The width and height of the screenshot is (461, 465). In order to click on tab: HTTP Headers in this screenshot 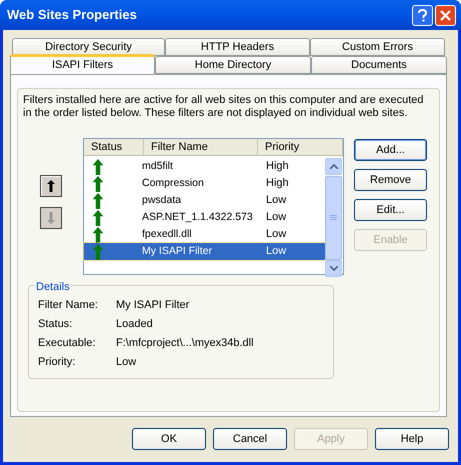, I will do `click(237, 47)`.